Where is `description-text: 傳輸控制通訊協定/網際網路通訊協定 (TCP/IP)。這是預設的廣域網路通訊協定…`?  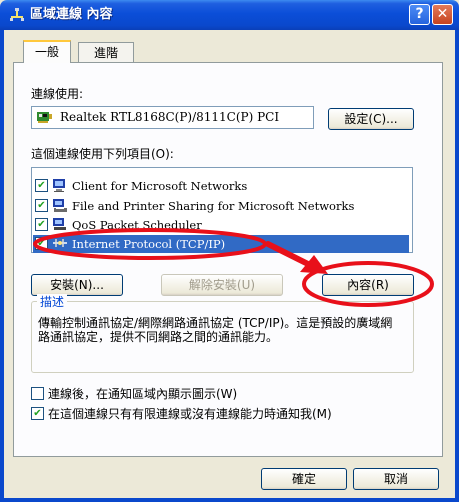 description-text: 傳輸控制通訊協定/網際網路通訊協定 (TCP/IP)。這是預設的廣域網路通訊協定… is located at coordinates (215, 330).